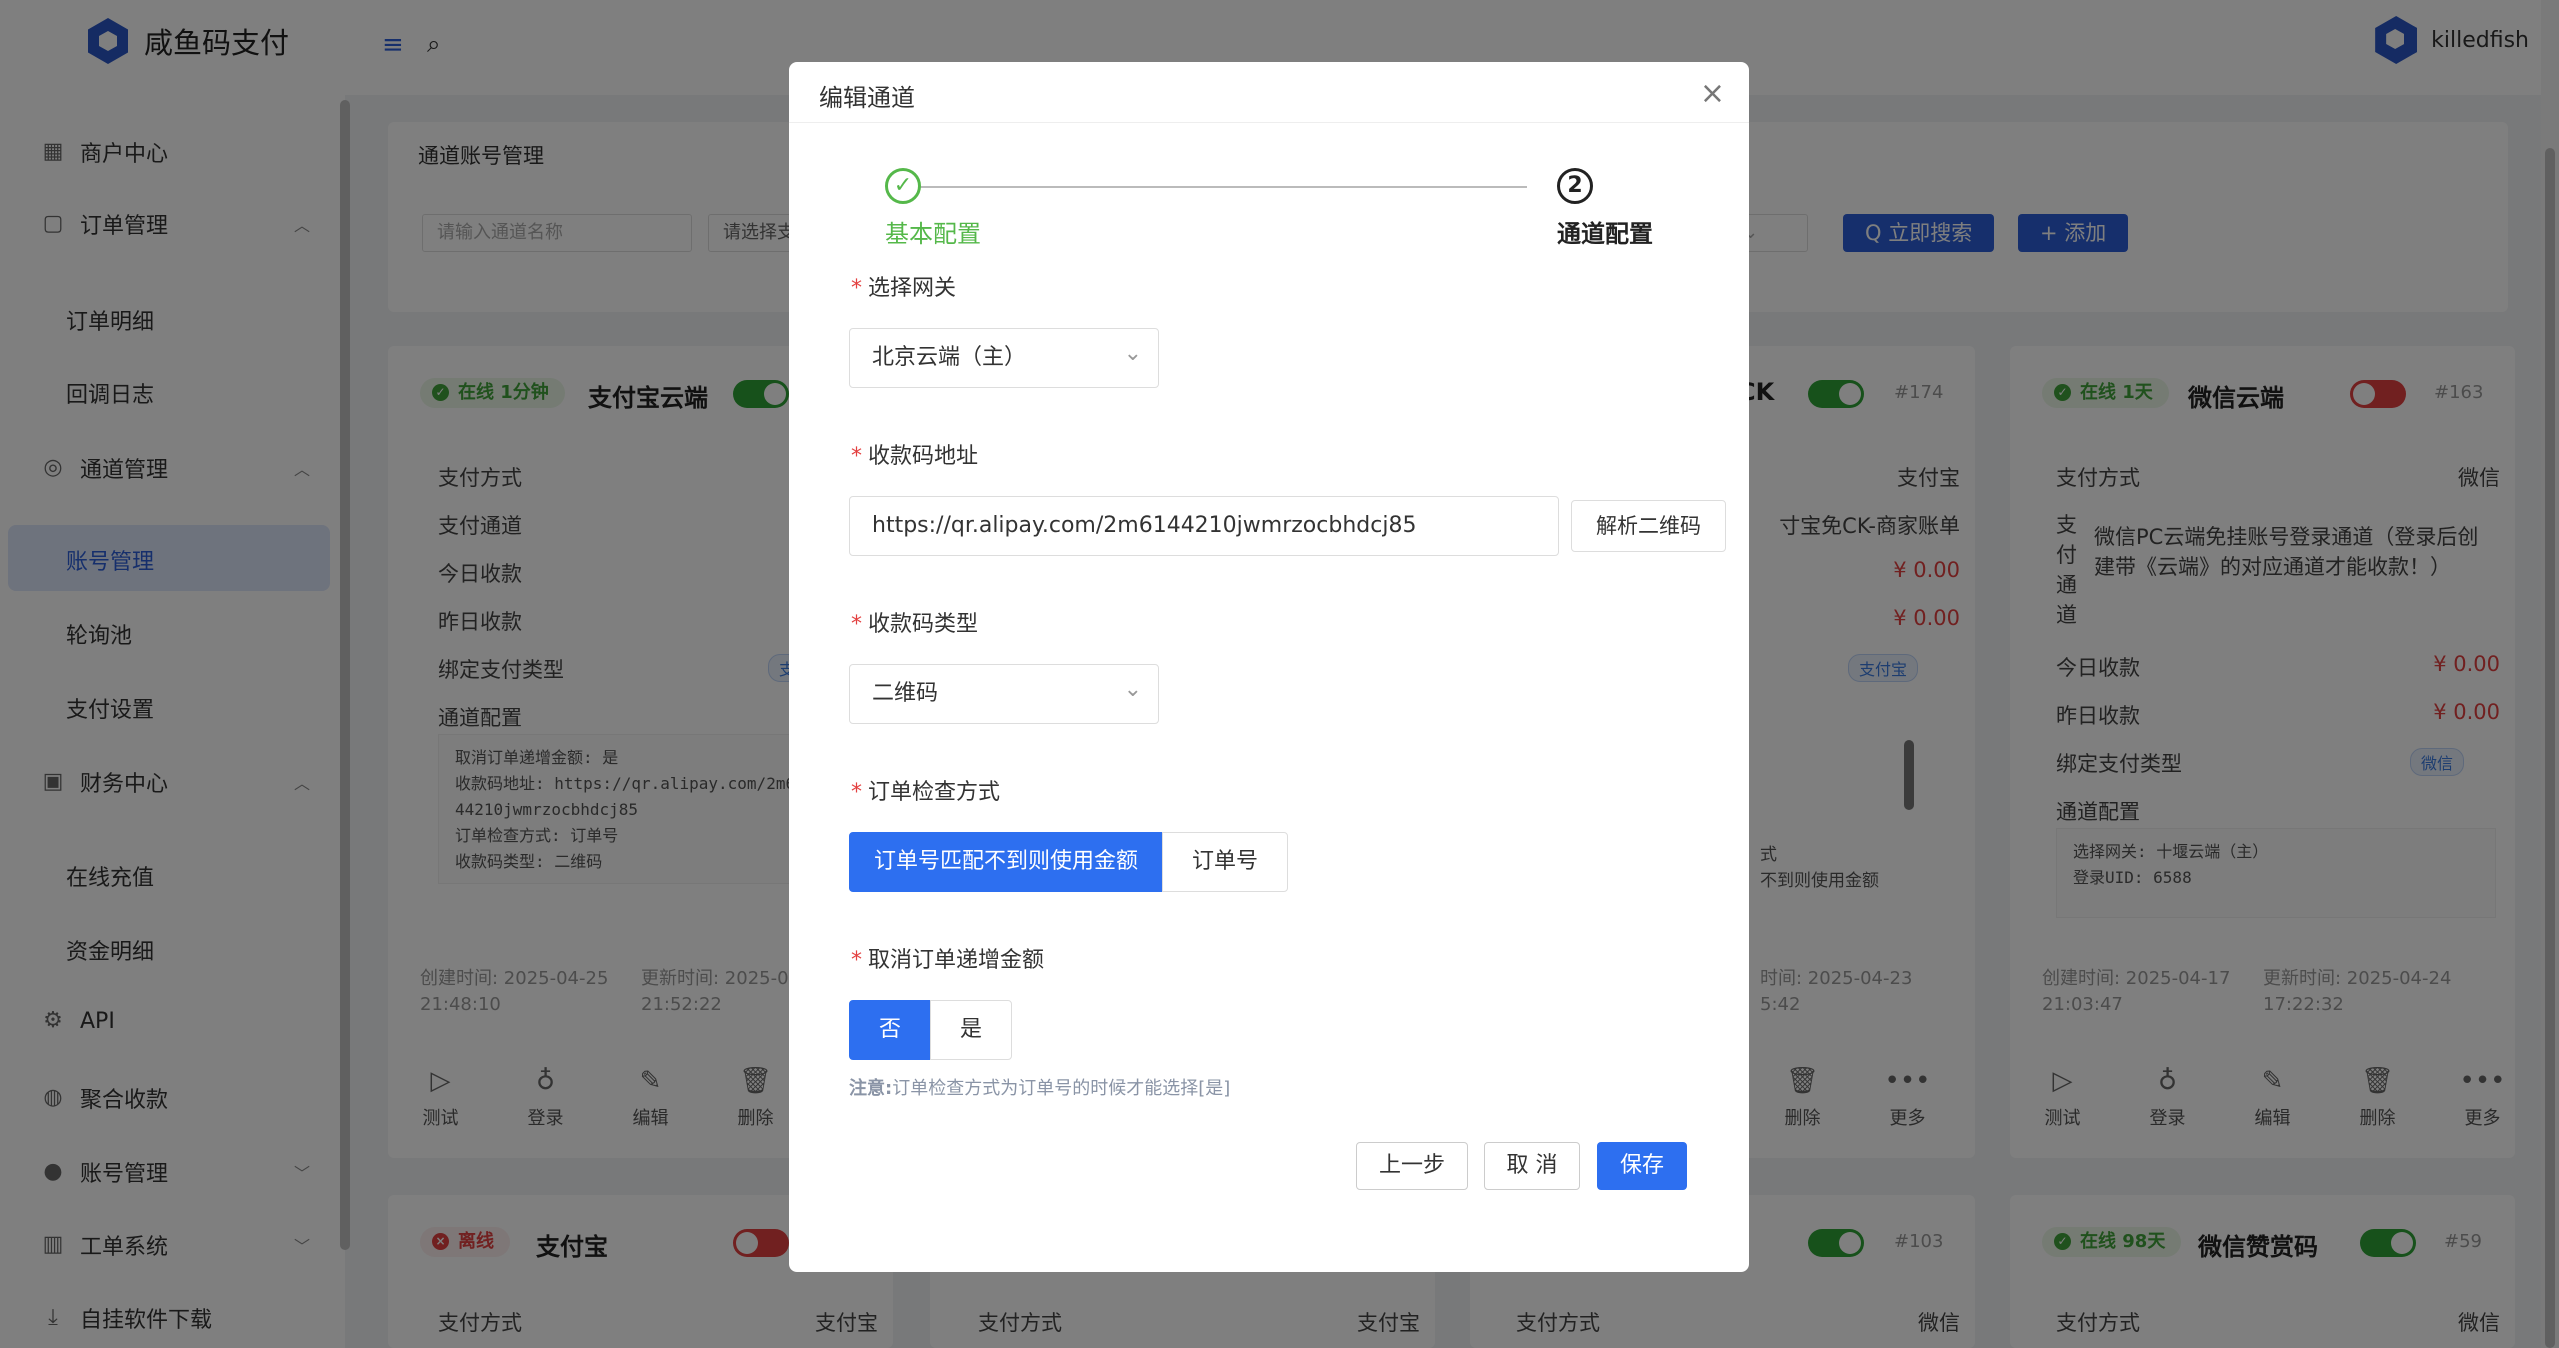 This screenshot has height=1348, width=2559. Describe the element at coordinates (904, 288) in the screenshot. I see `gateway-label: * 选择网关` at that location.